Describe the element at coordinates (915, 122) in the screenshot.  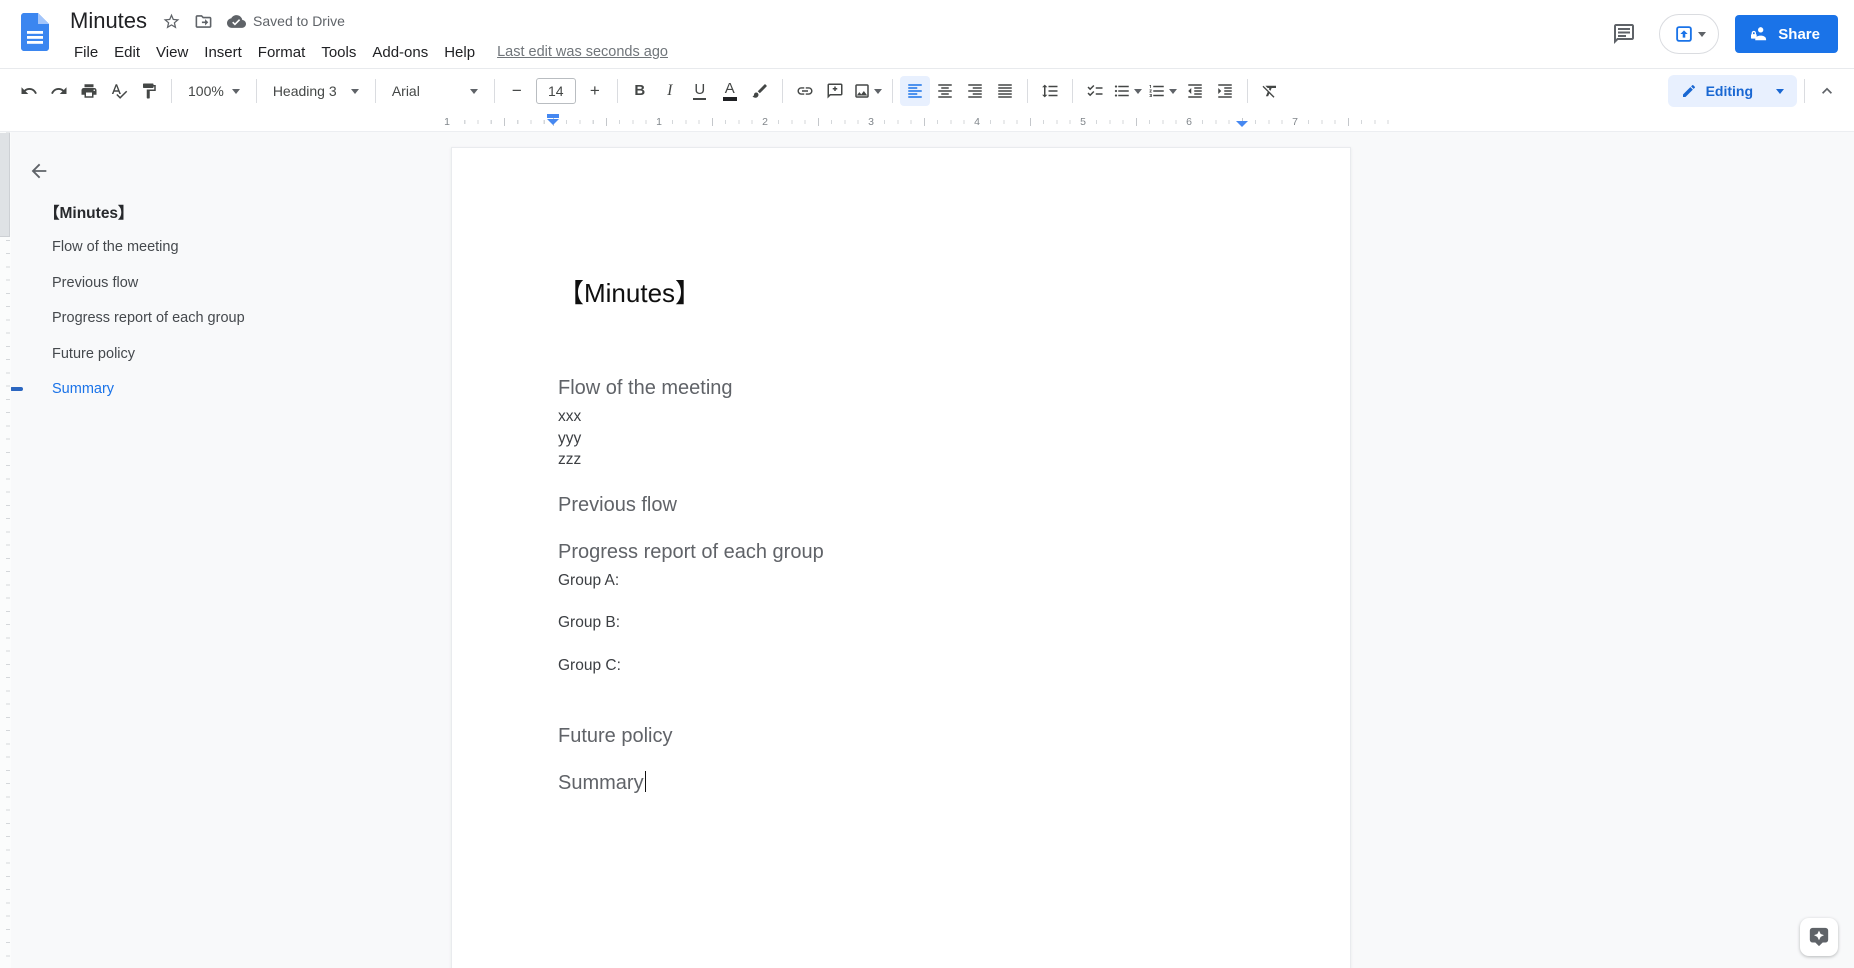
I see `ruler-horizontal: 1 1 2 3 4 5 6 7` at that location.